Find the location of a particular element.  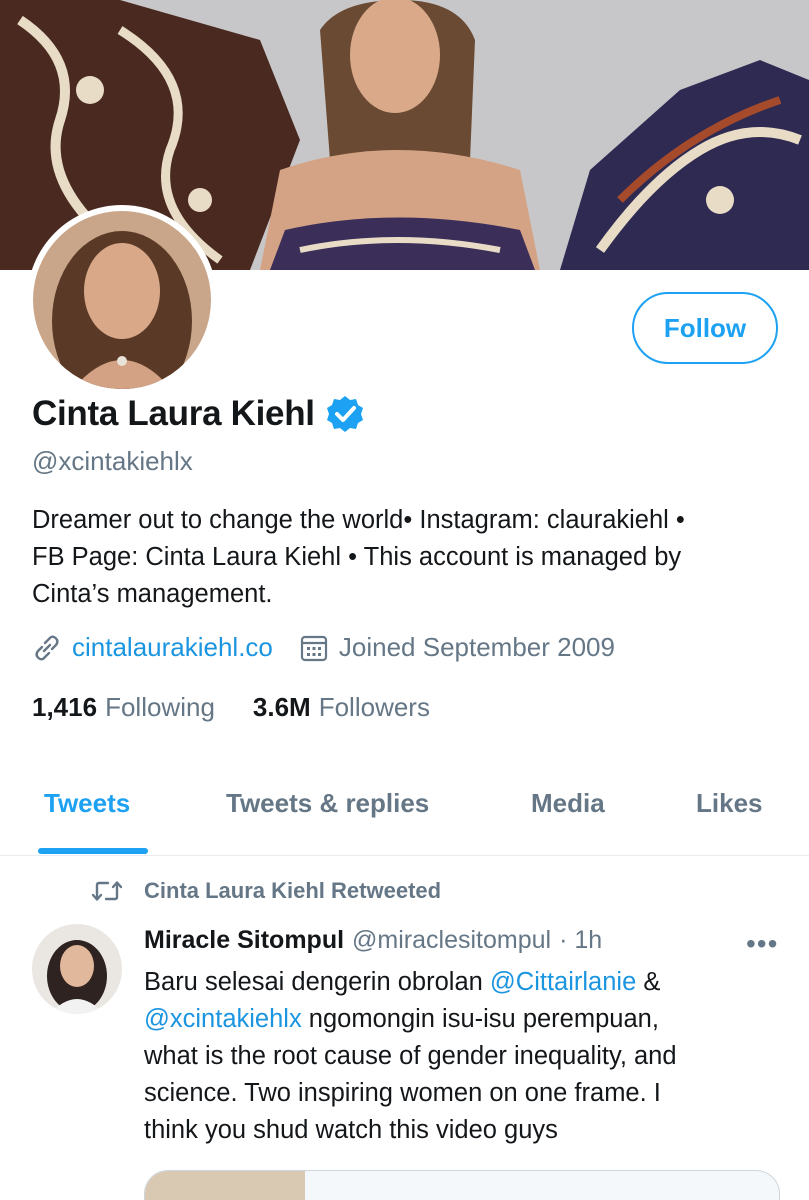

tweet-time: · 1h is located at coordinates (580, 940).